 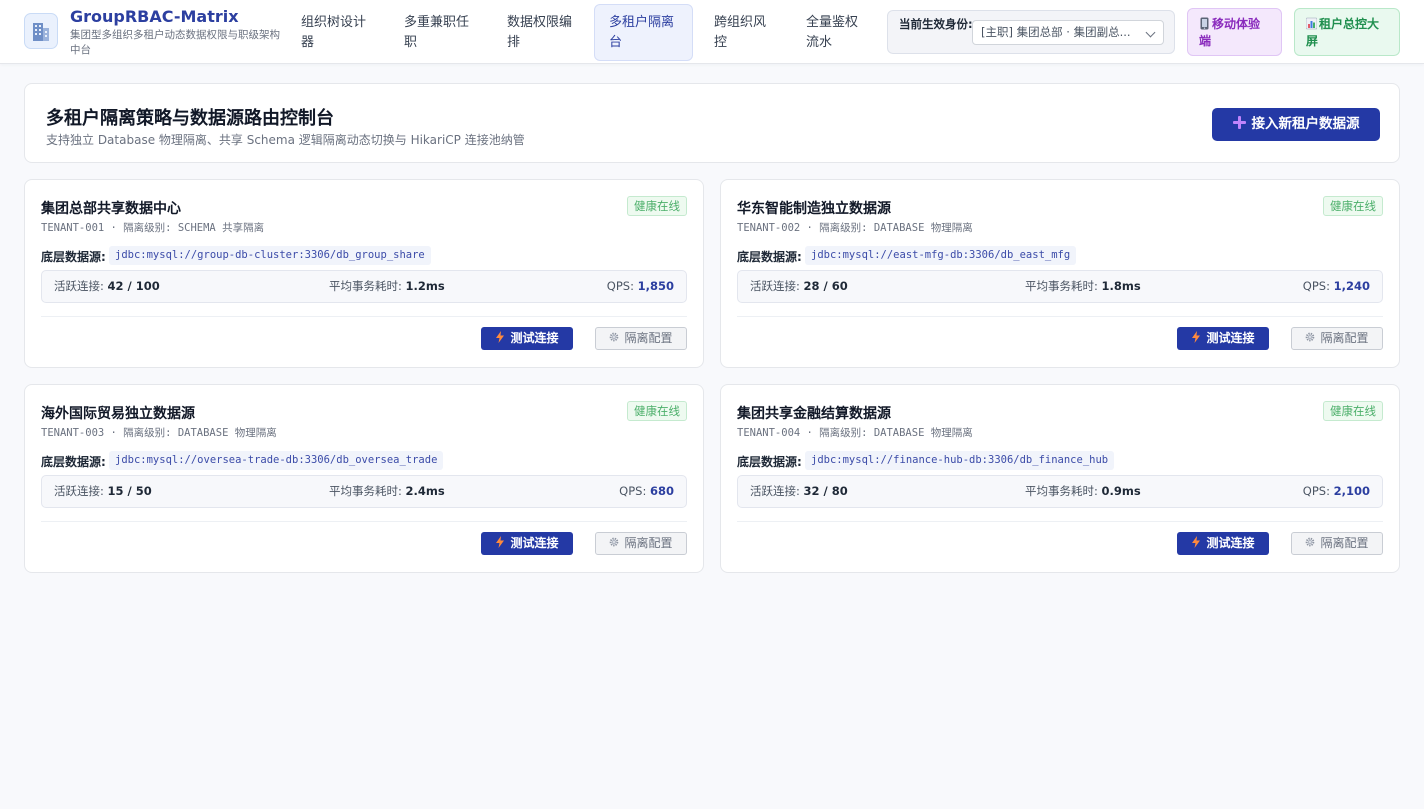 What do you see at coordinates (855, 433) in the screenshot?
I see `tenant-meta: TENANT-004 · 隔离级别: DATABASE 物理隔离` at bounding box center [855, 433].